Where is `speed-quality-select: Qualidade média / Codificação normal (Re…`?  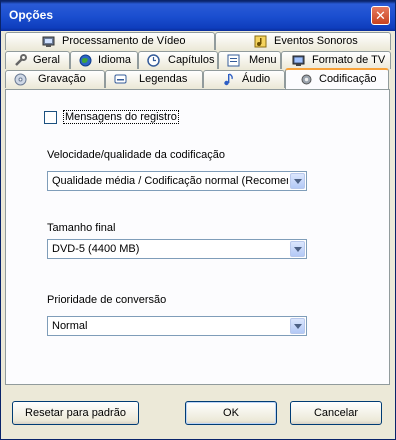 speed-quality-select: Qualidade média / Codificação normal (Re… is located at coordinates (177, 181).